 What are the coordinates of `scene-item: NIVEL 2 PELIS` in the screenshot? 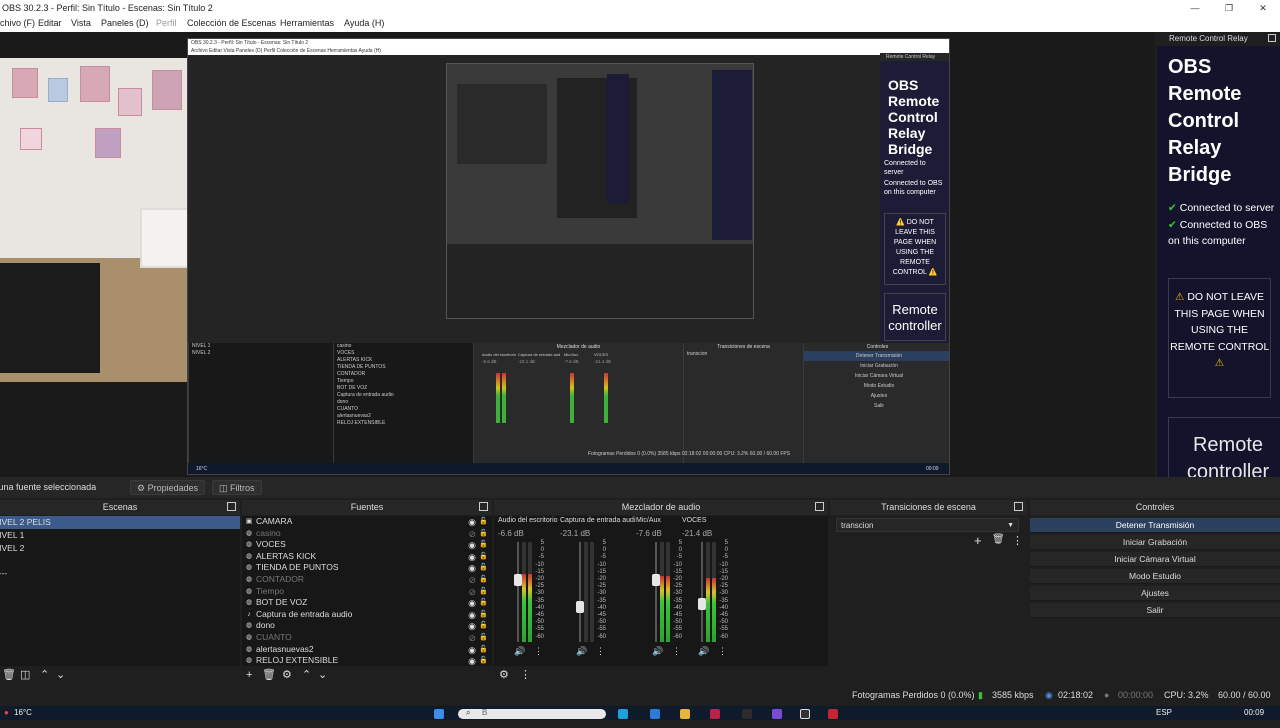 It's located at (120, 522).